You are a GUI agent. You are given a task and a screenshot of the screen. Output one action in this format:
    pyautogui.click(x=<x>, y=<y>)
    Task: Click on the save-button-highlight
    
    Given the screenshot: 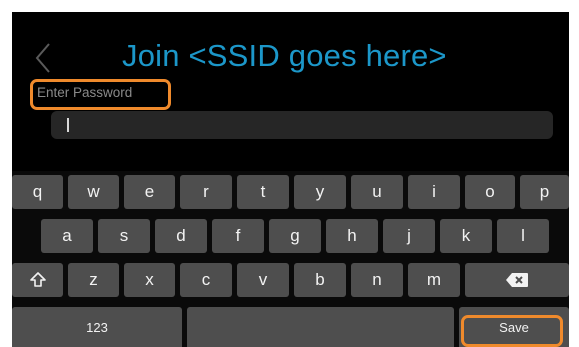 What is the action you would take?
    pyautogui.click(x=512, y=331)
    